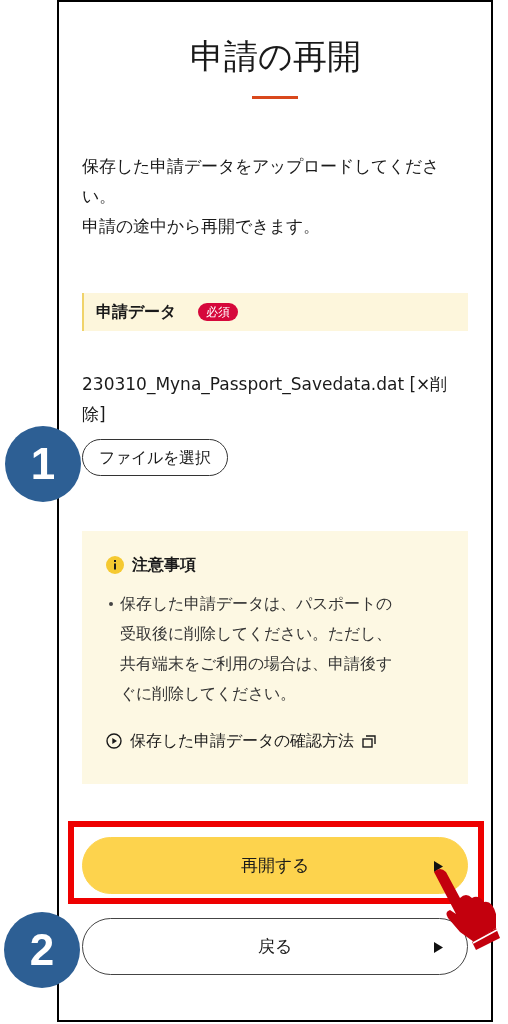 This screenshot has width=508, height=1024. What do you see at coordinates (201, 226) in the screenshot?
I see `intro-text: 申請の途中から再開できます。` at bounding box center [201, 226].